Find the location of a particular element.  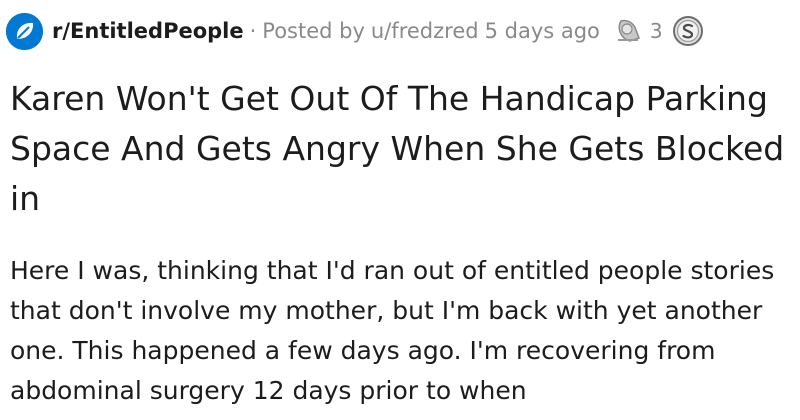

subreddit-link: r/EntitledPeople is located at coordinates (148, 31).